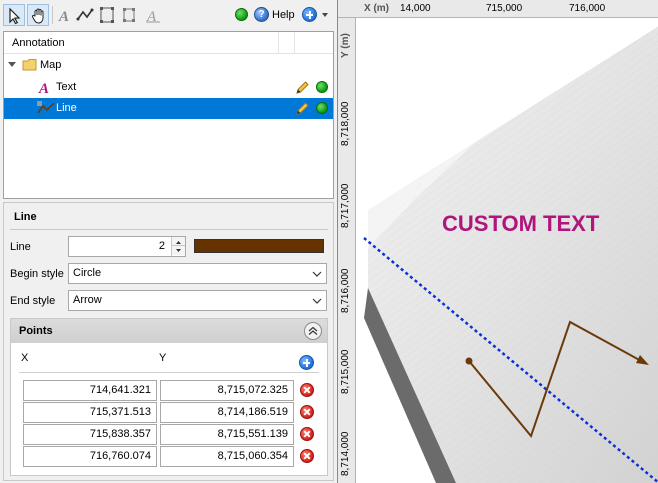  Describe the element at coordinates (345, 291) in the screenshot. I see `y-tick: 8,716,000` at that location.